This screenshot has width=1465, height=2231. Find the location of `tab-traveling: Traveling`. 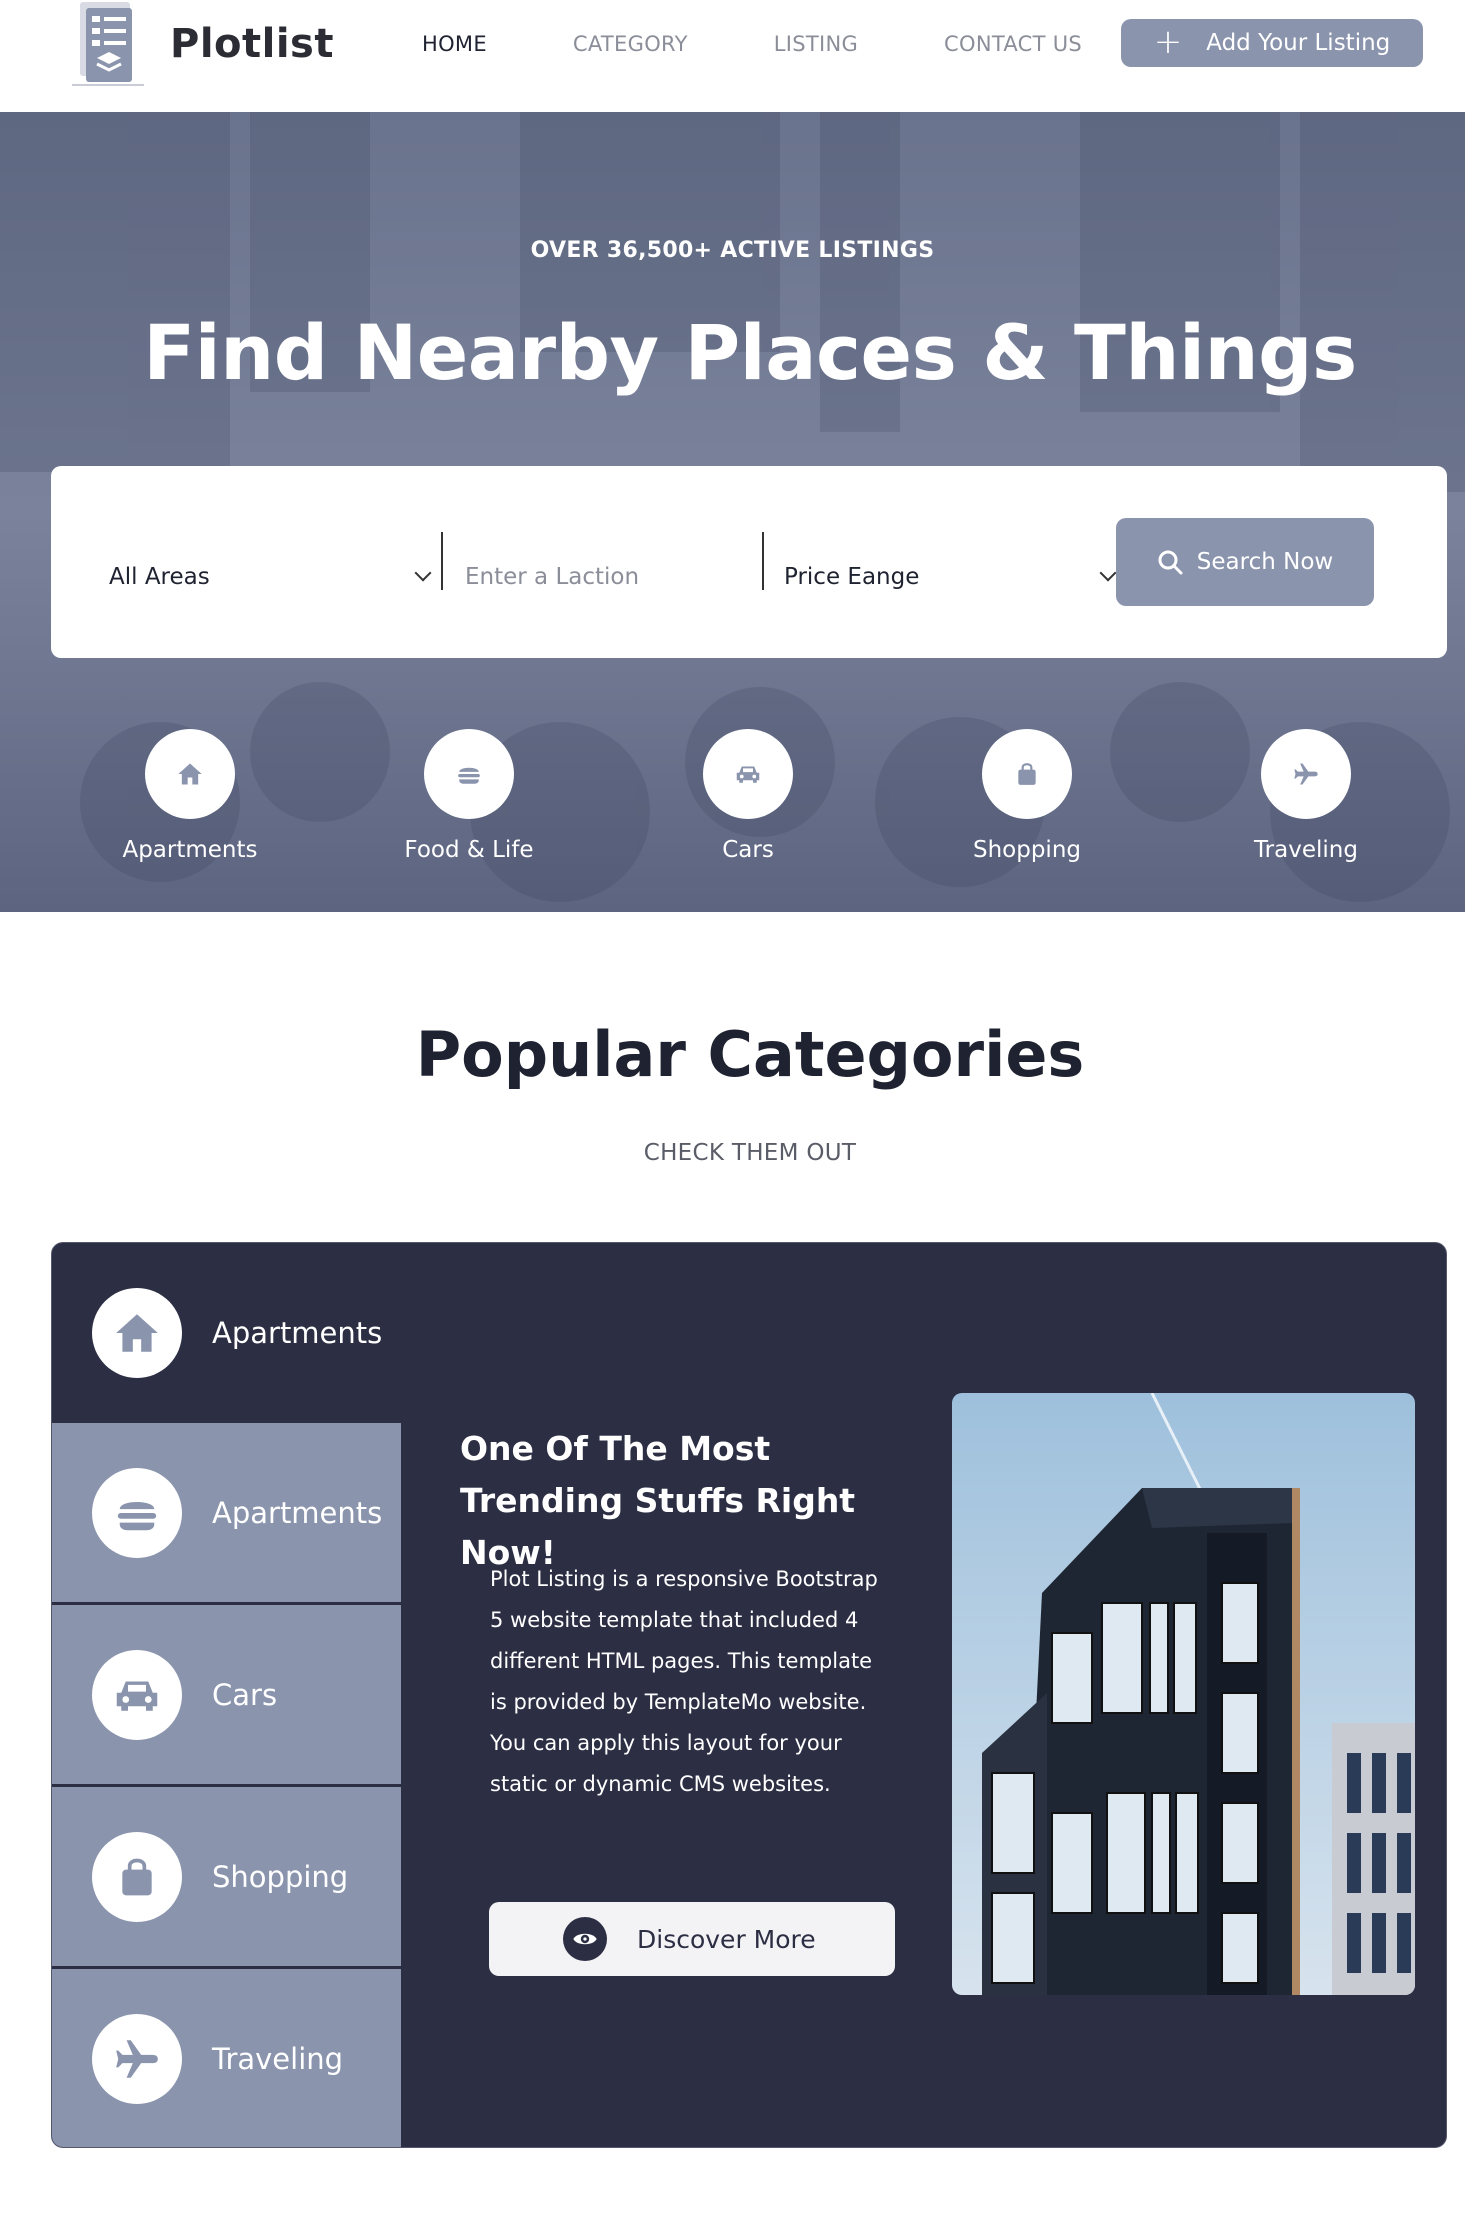

tab-traveling: Traveling is located at coordinates (226, 2058).